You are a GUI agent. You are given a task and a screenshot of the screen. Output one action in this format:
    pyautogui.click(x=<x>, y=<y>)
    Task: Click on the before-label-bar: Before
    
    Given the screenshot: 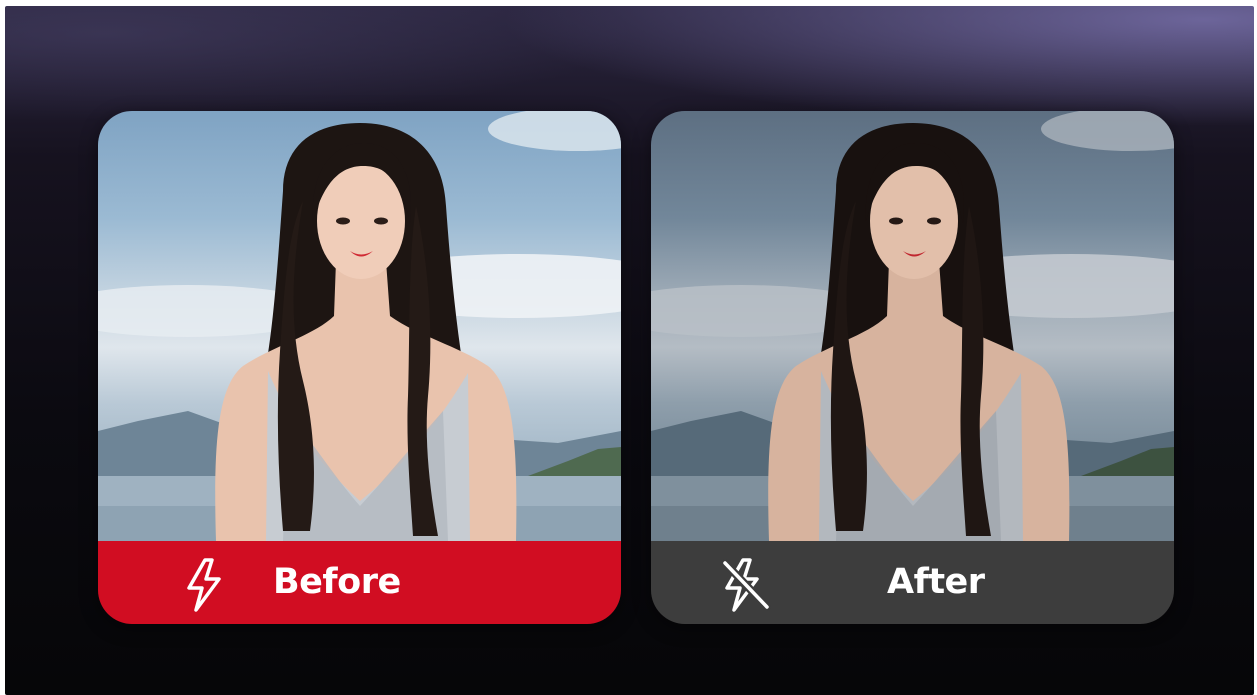 What is the action you would take?
    pyautogui.click(x=359, y=582)
    